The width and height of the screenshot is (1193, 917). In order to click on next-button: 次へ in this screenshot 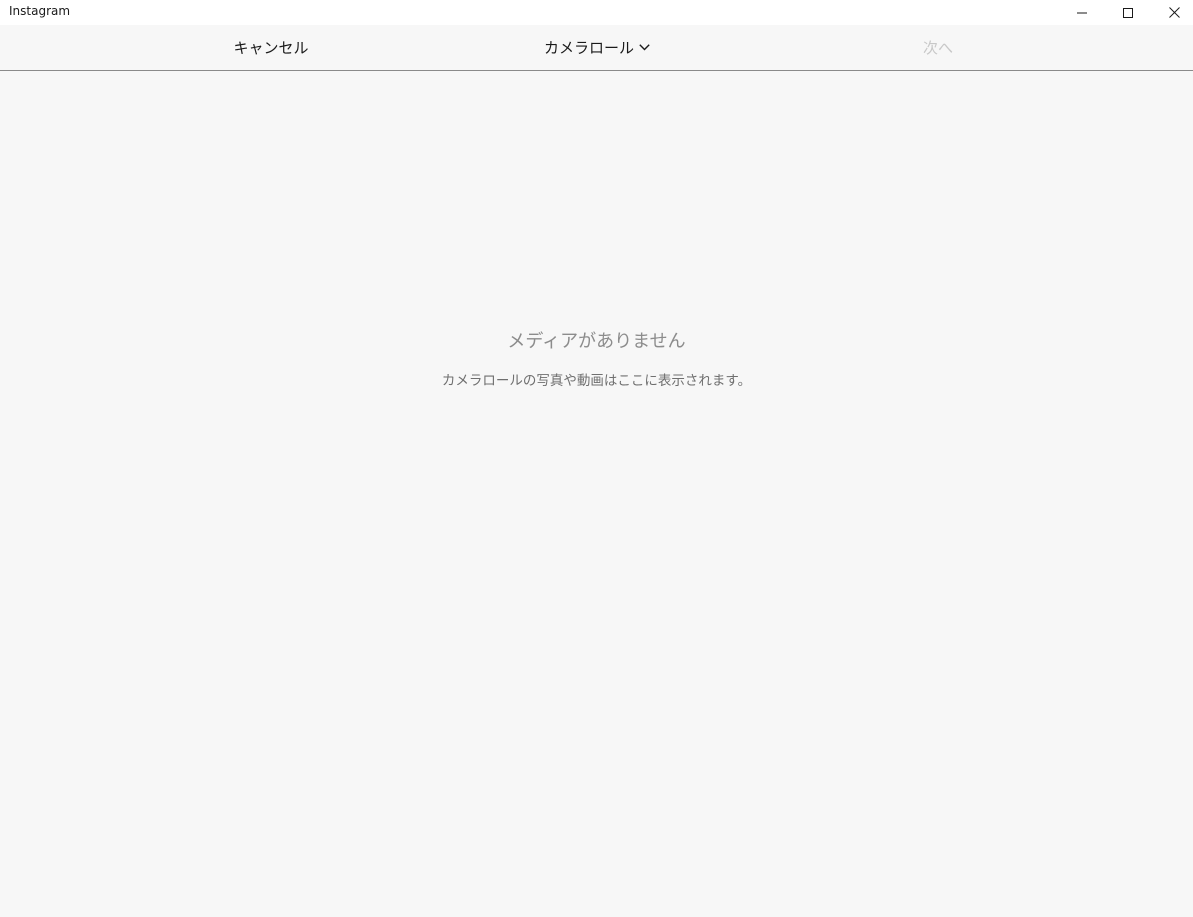, I will do `click(938, 47)`.